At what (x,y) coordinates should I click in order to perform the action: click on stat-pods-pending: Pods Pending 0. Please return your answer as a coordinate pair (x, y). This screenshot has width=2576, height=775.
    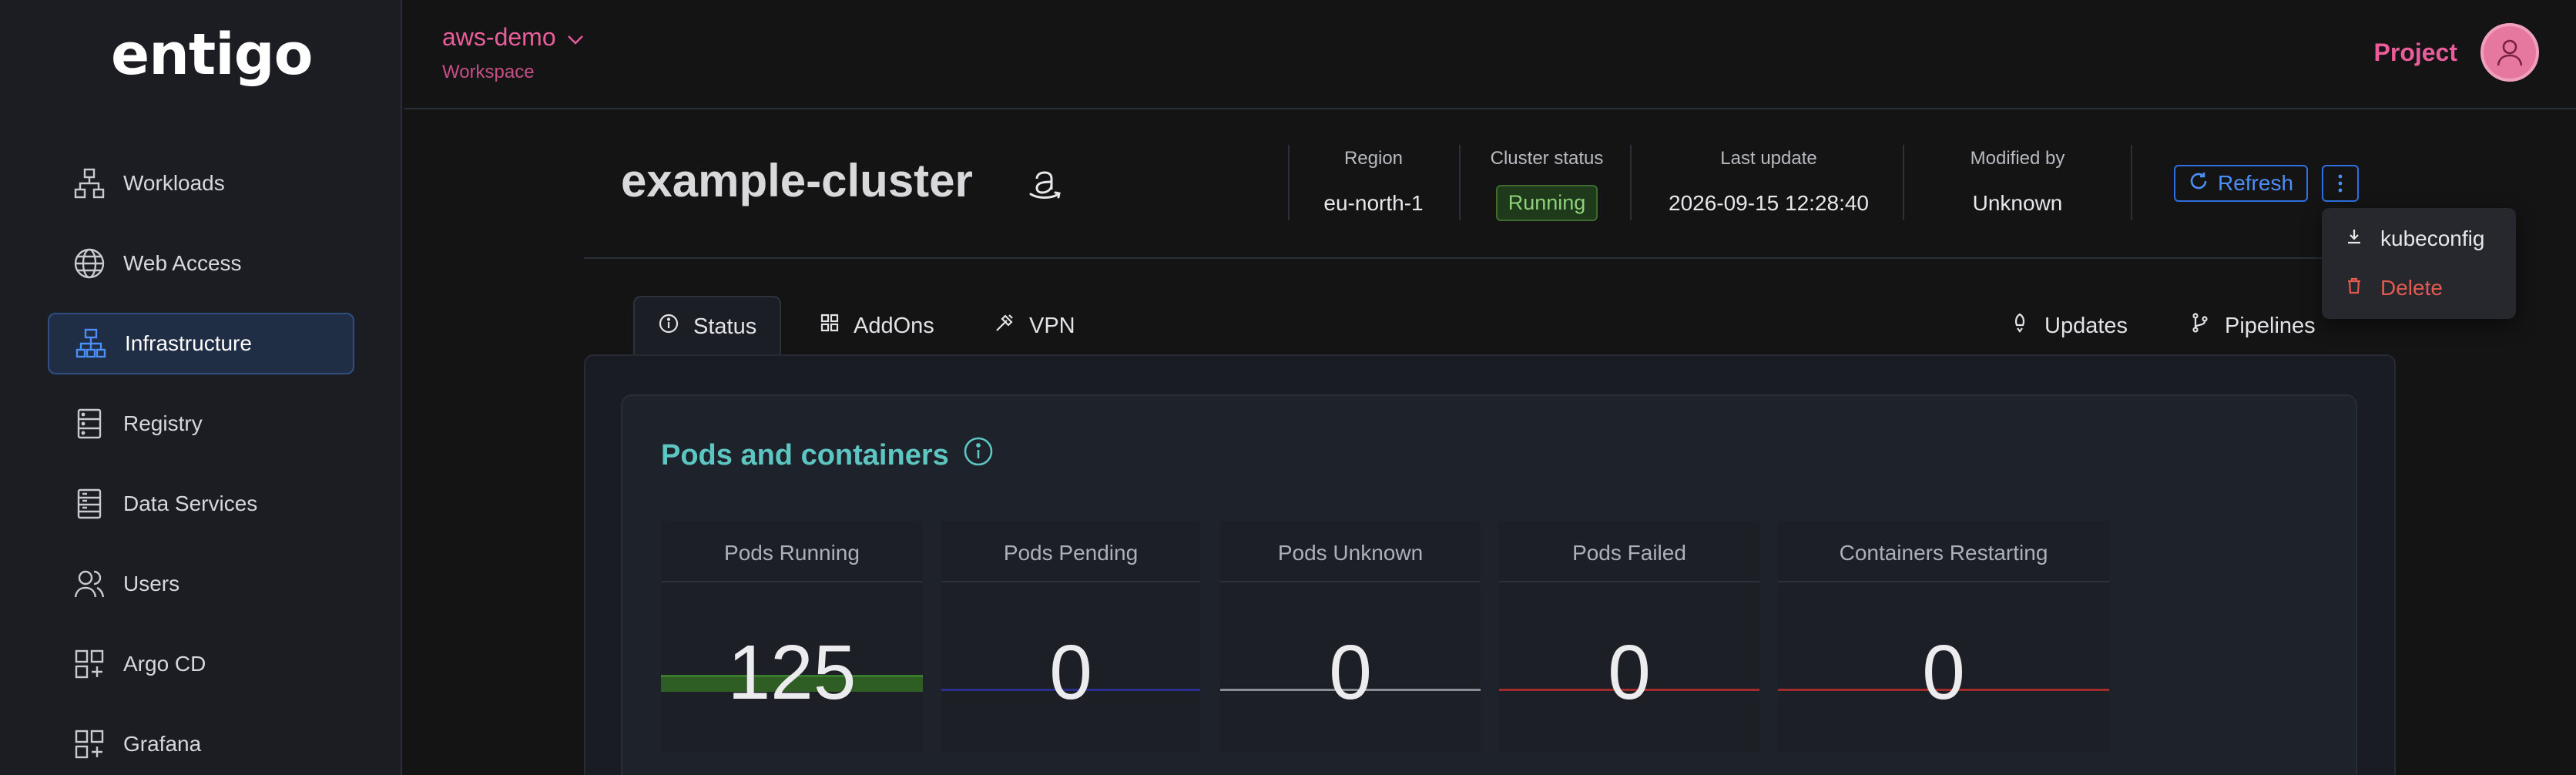
    Looking at the image, I should click on (1070, 636).